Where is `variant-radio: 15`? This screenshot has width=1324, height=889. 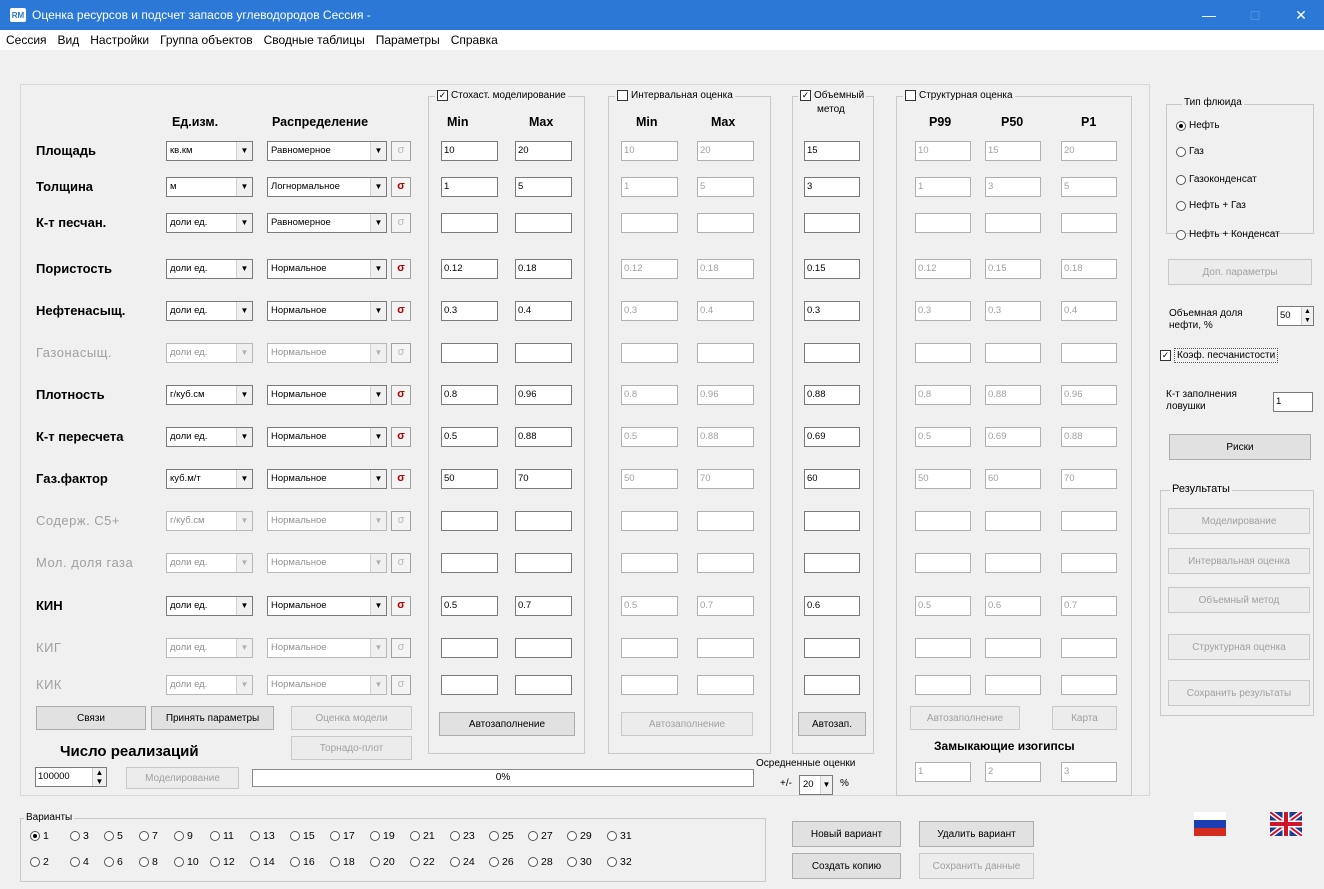
variant-radio: 15 is located at coordinates (302, 836).